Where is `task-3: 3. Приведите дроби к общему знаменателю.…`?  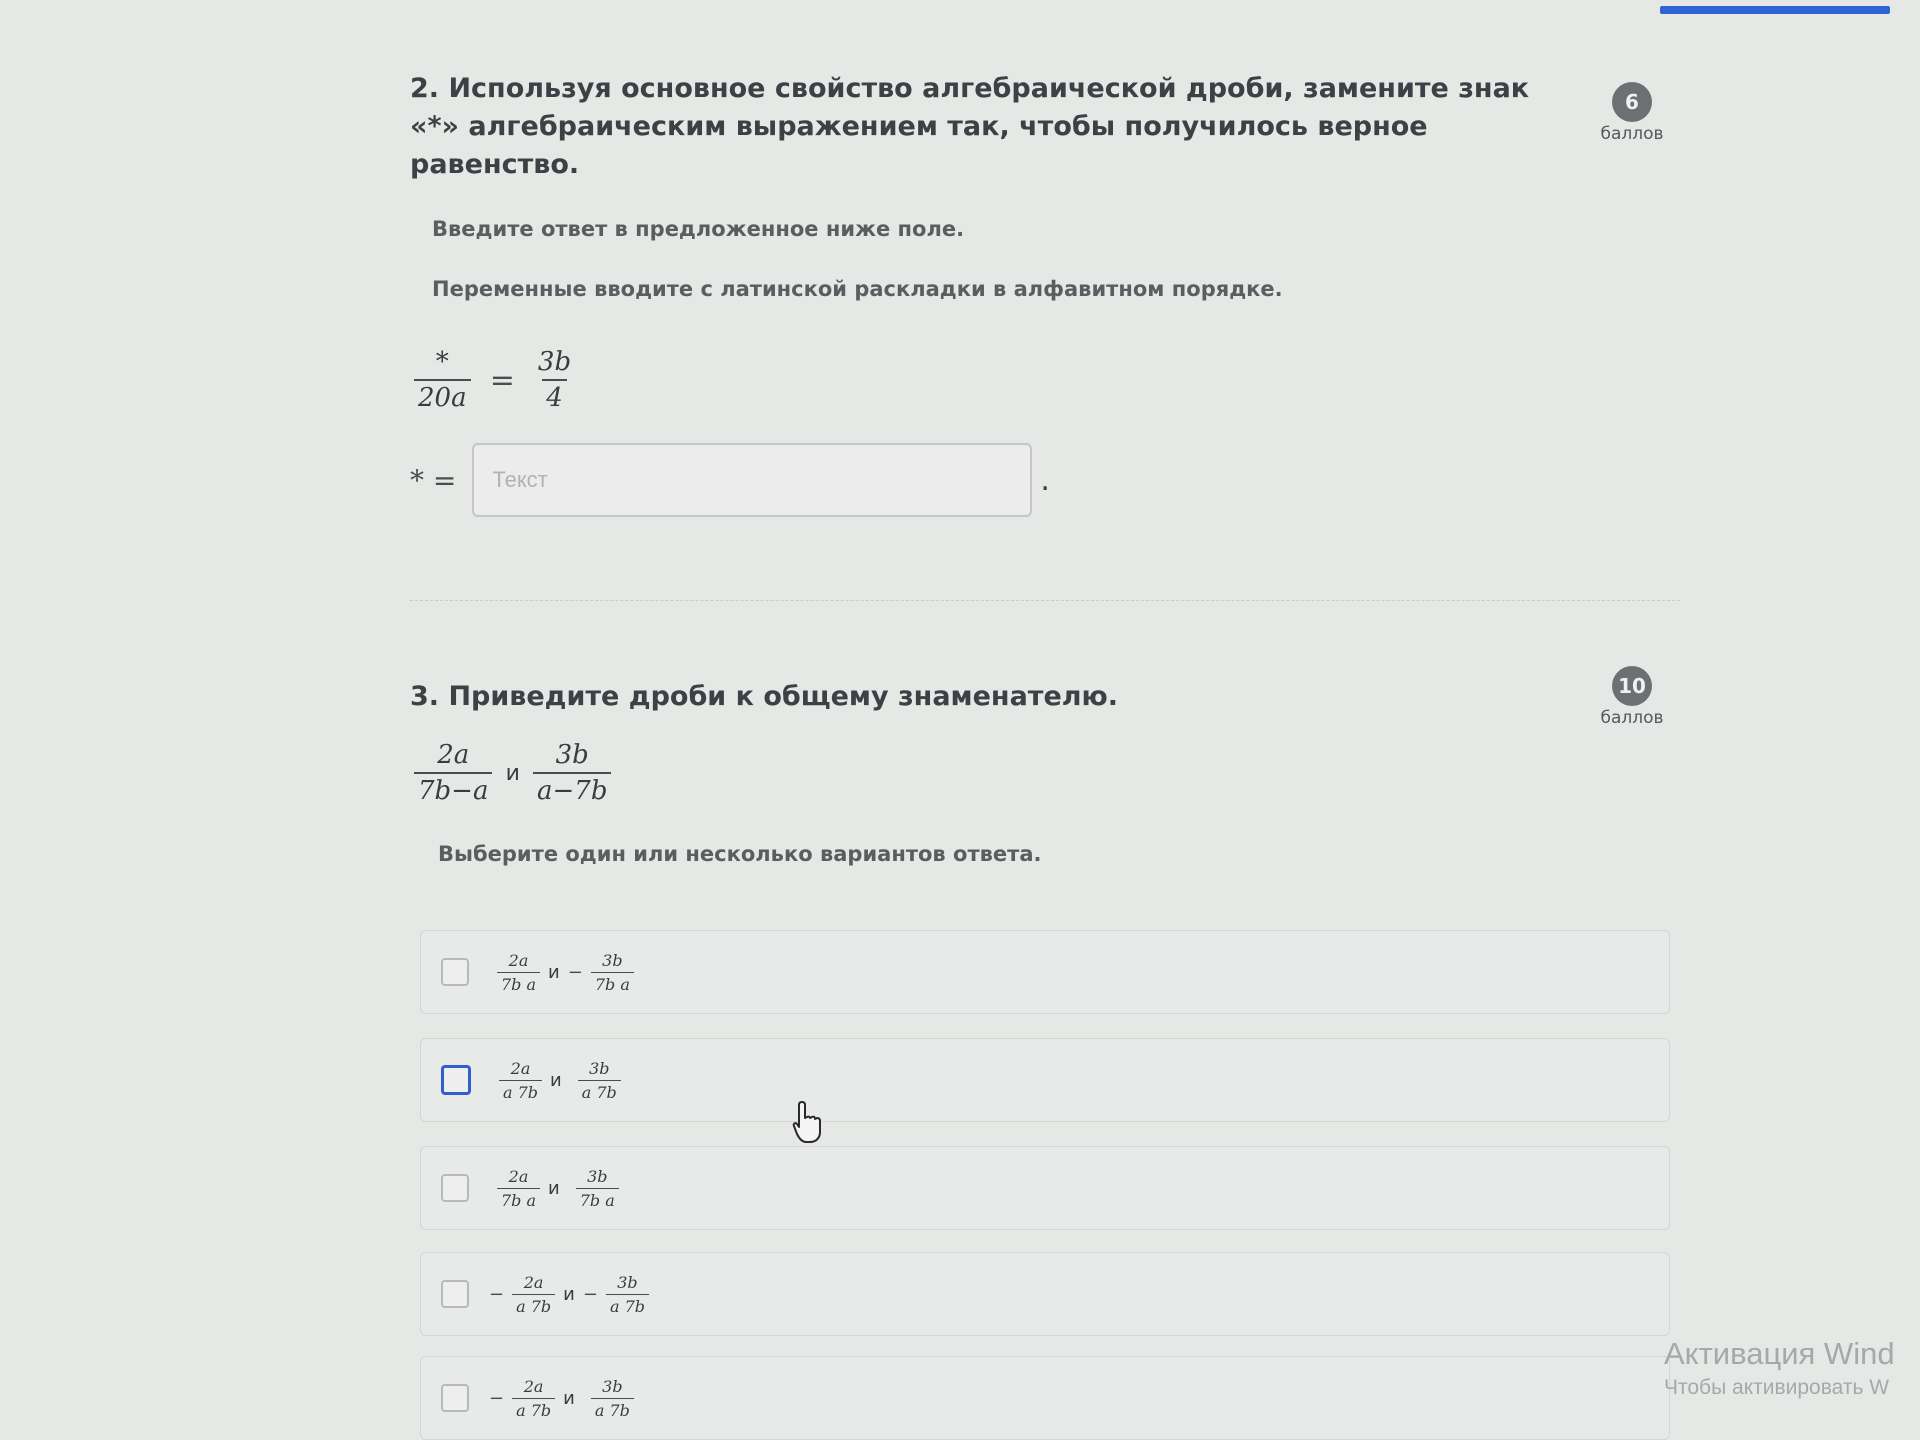 task-3: 3. Приведите дроби к общему знаменателю.… is located at coordinates (1045, 766).